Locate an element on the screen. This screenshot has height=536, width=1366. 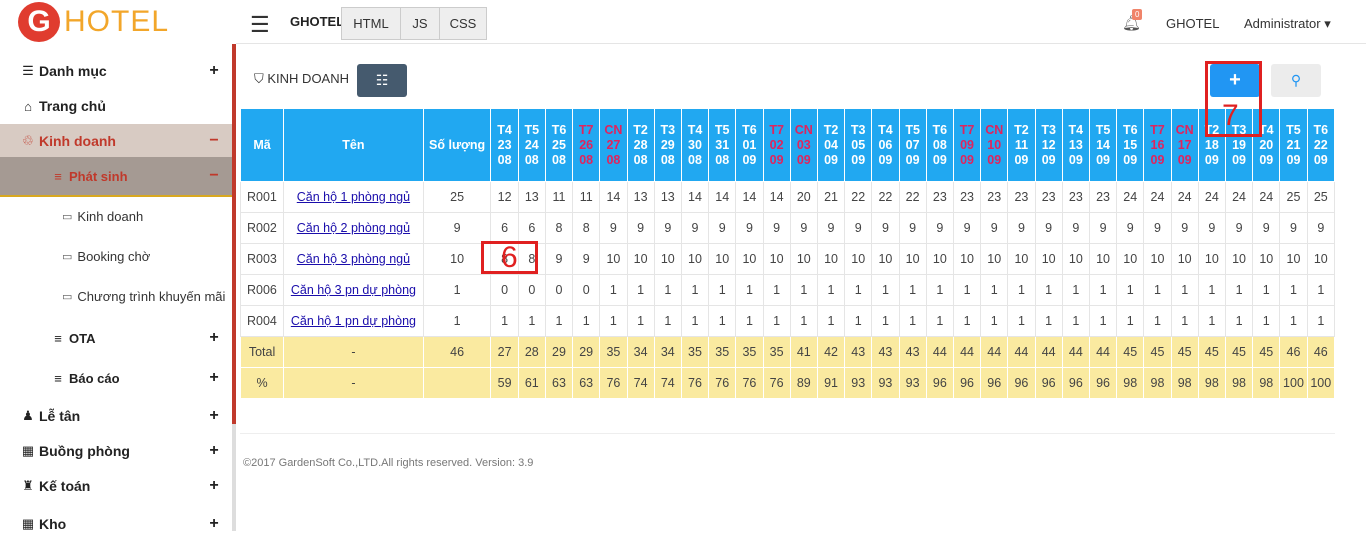
search-button: ⚲ is located at coordinates (1296, 80).